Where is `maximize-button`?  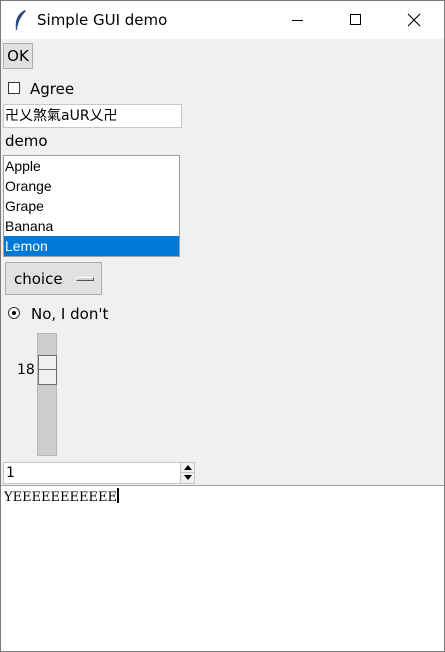
maximize-button is located at coordinates (356, 20).